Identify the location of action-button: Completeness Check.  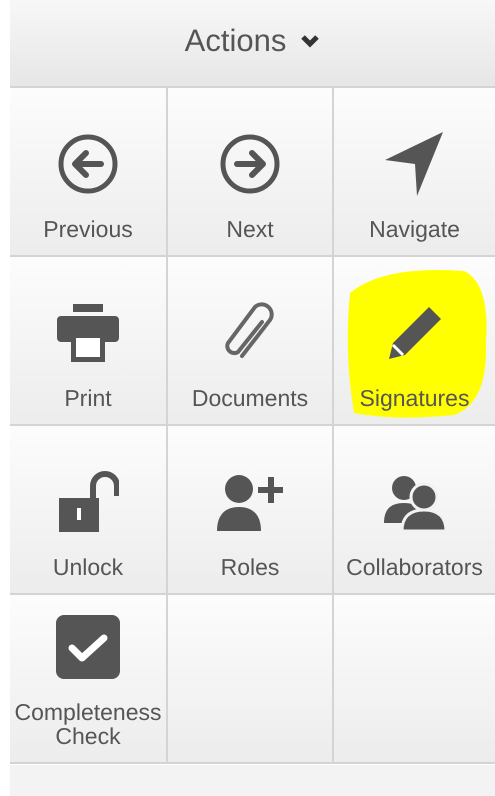
(89, 679).